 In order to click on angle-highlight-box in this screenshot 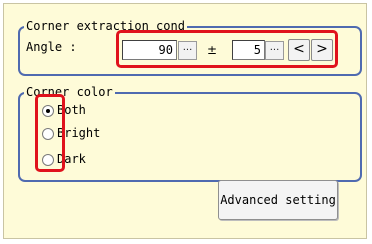, I will do `click(227, 49)`.